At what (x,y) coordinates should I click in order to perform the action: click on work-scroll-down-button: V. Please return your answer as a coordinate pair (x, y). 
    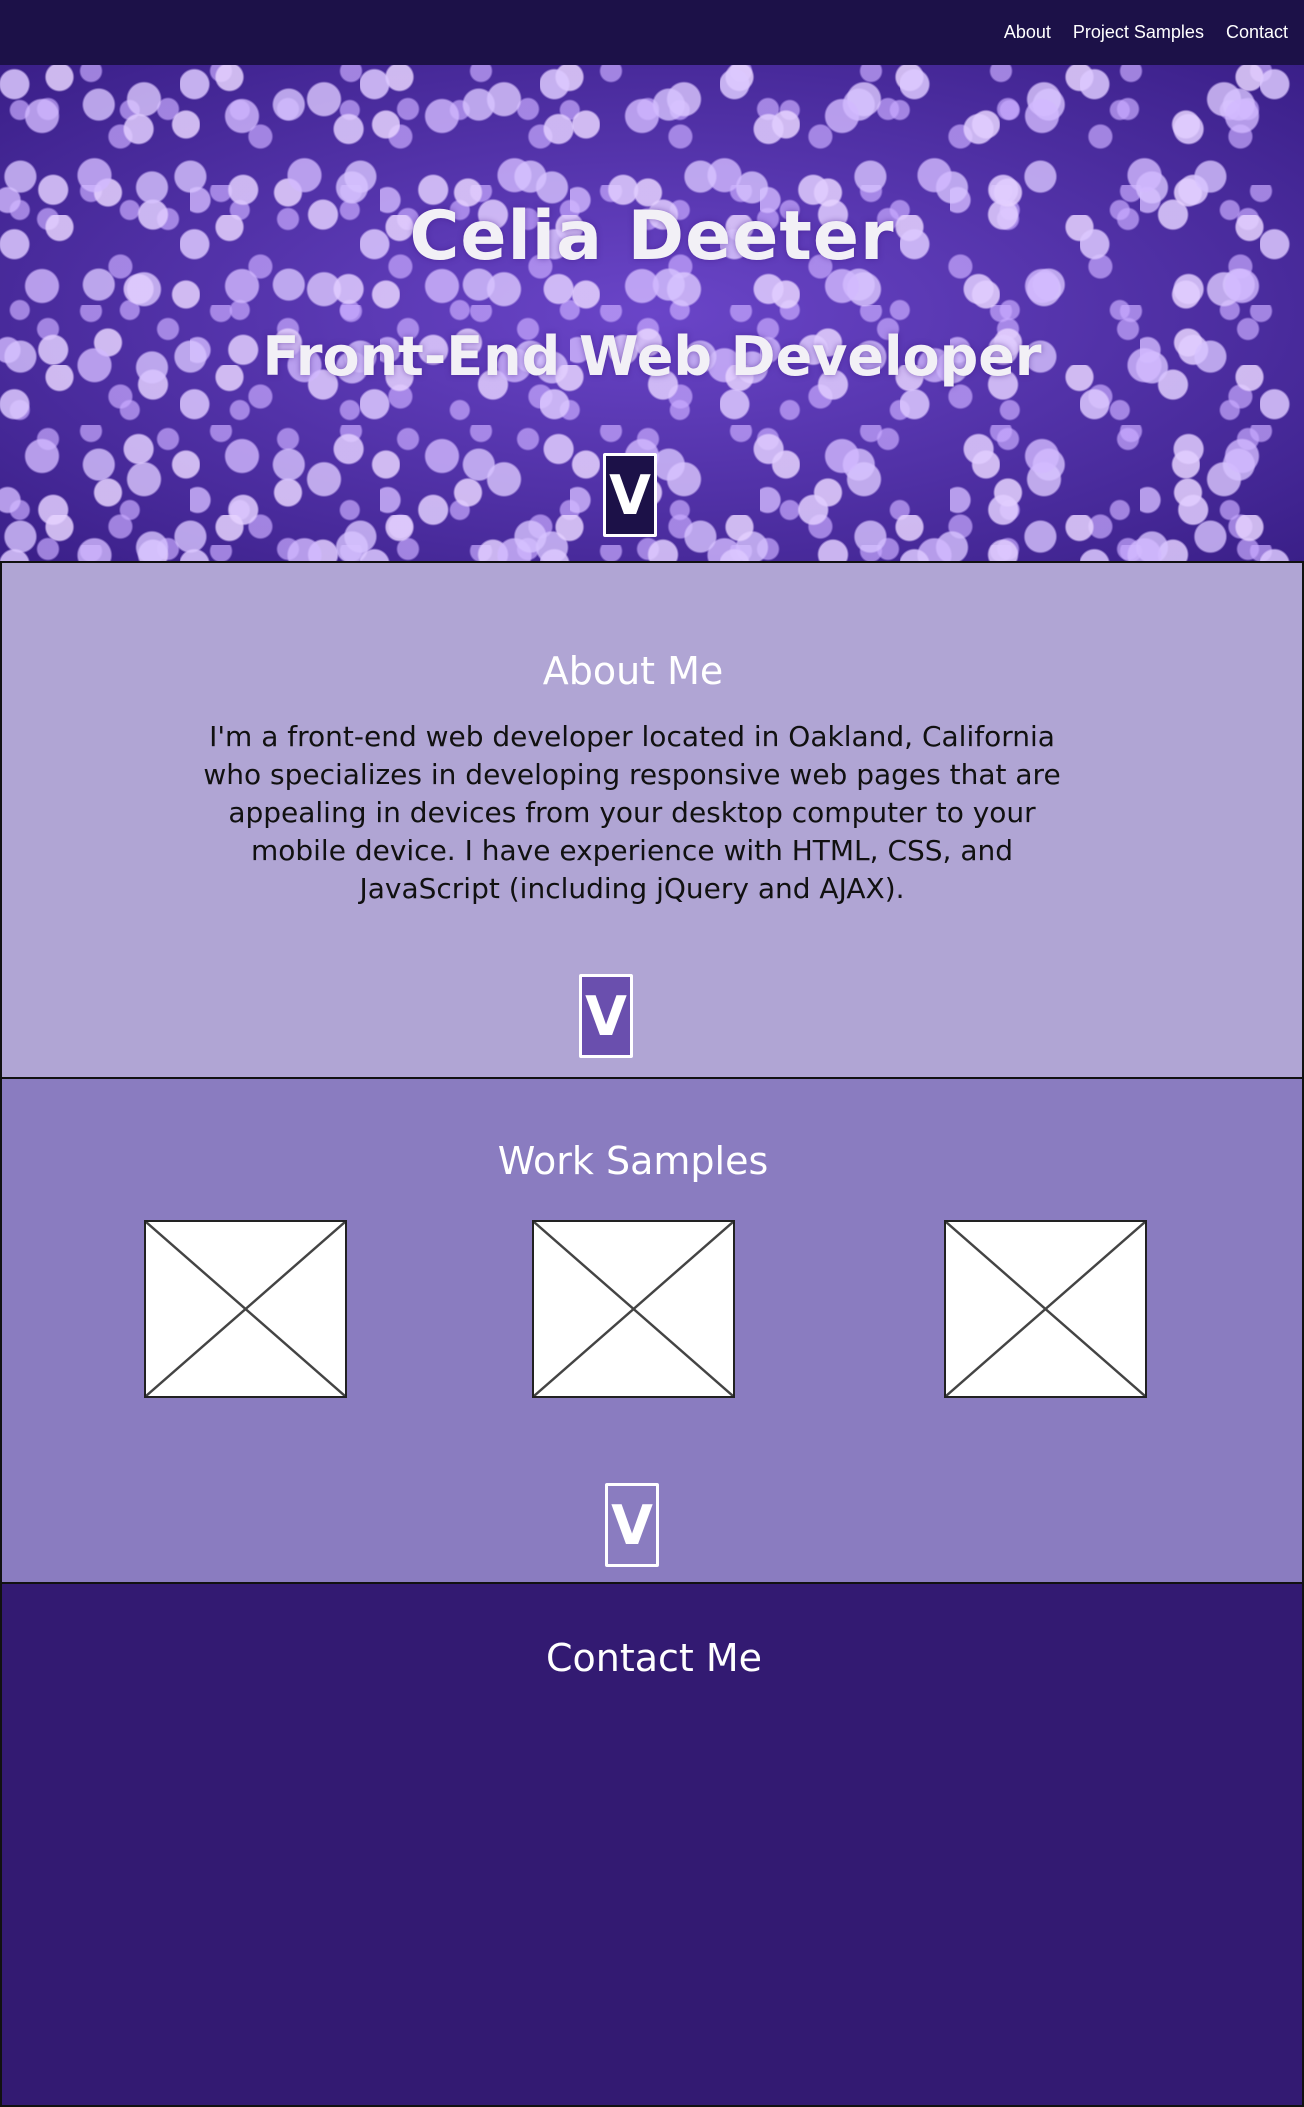
    Looking at the image, I should click on (632, 1525).